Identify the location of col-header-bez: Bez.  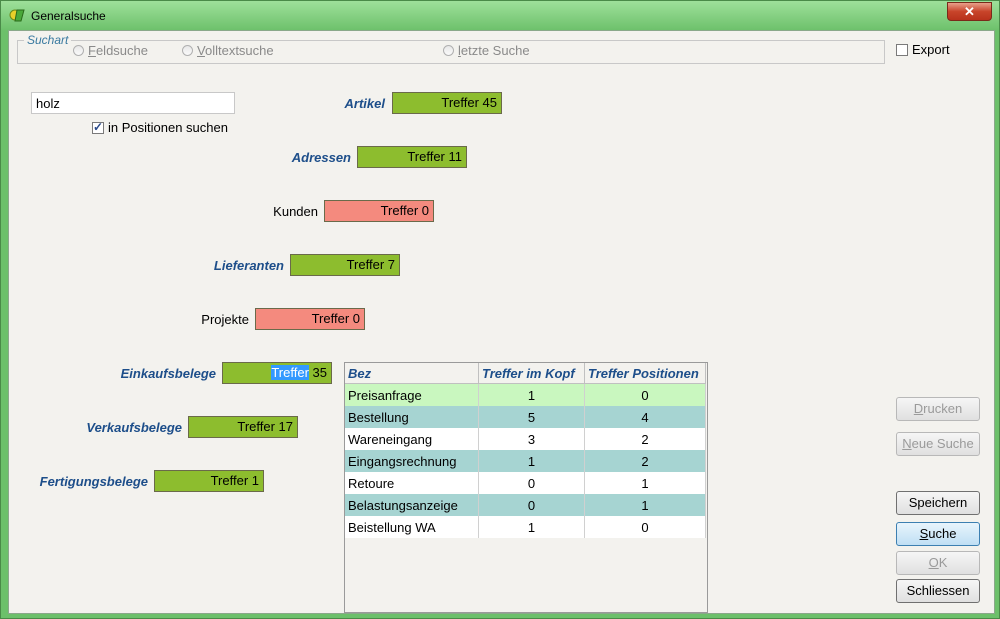
(412, 373).